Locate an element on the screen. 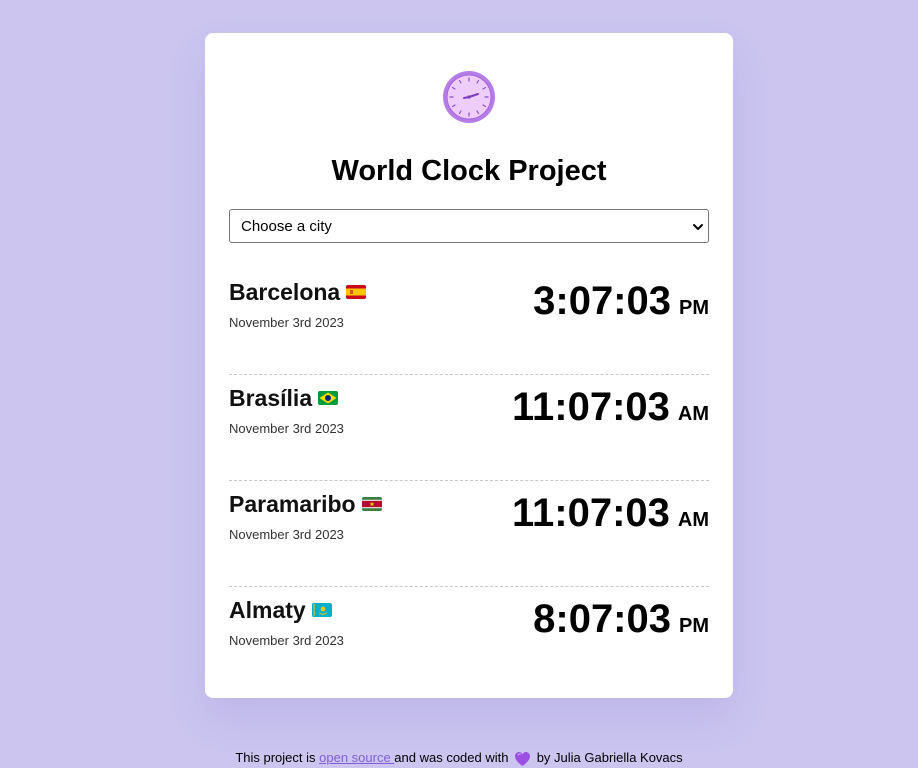 The width and height of the screenshot is (918, 768). city-name-label: Barcelona is located at coordinates (285, 292).